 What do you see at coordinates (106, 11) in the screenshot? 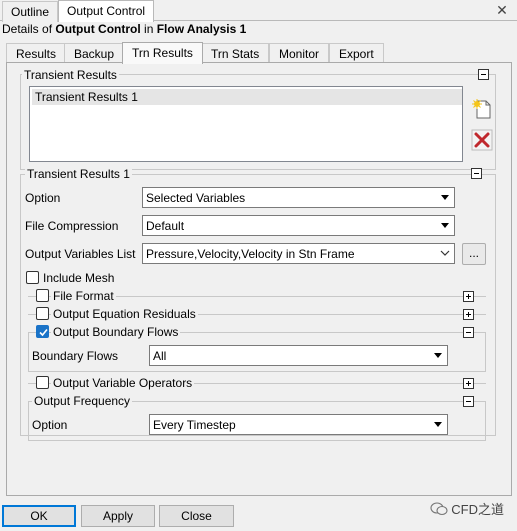
I see `tab-output-control: Output Control` at bounding box center [106, 11].